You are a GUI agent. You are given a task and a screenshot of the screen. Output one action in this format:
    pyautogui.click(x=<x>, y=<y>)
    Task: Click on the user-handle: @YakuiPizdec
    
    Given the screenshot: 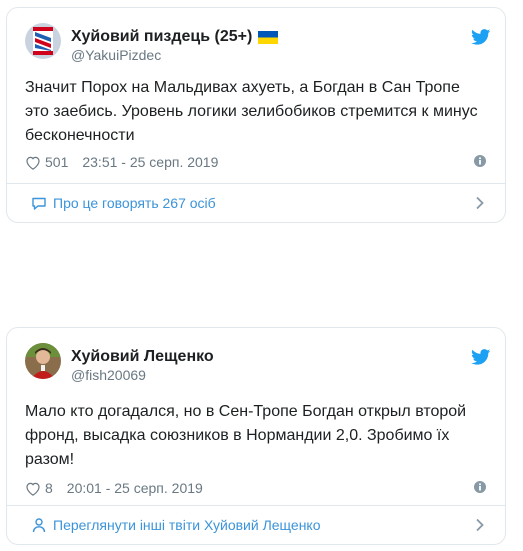 What is the action you would take?
    pyautogui.click(x=116, y=55)
    